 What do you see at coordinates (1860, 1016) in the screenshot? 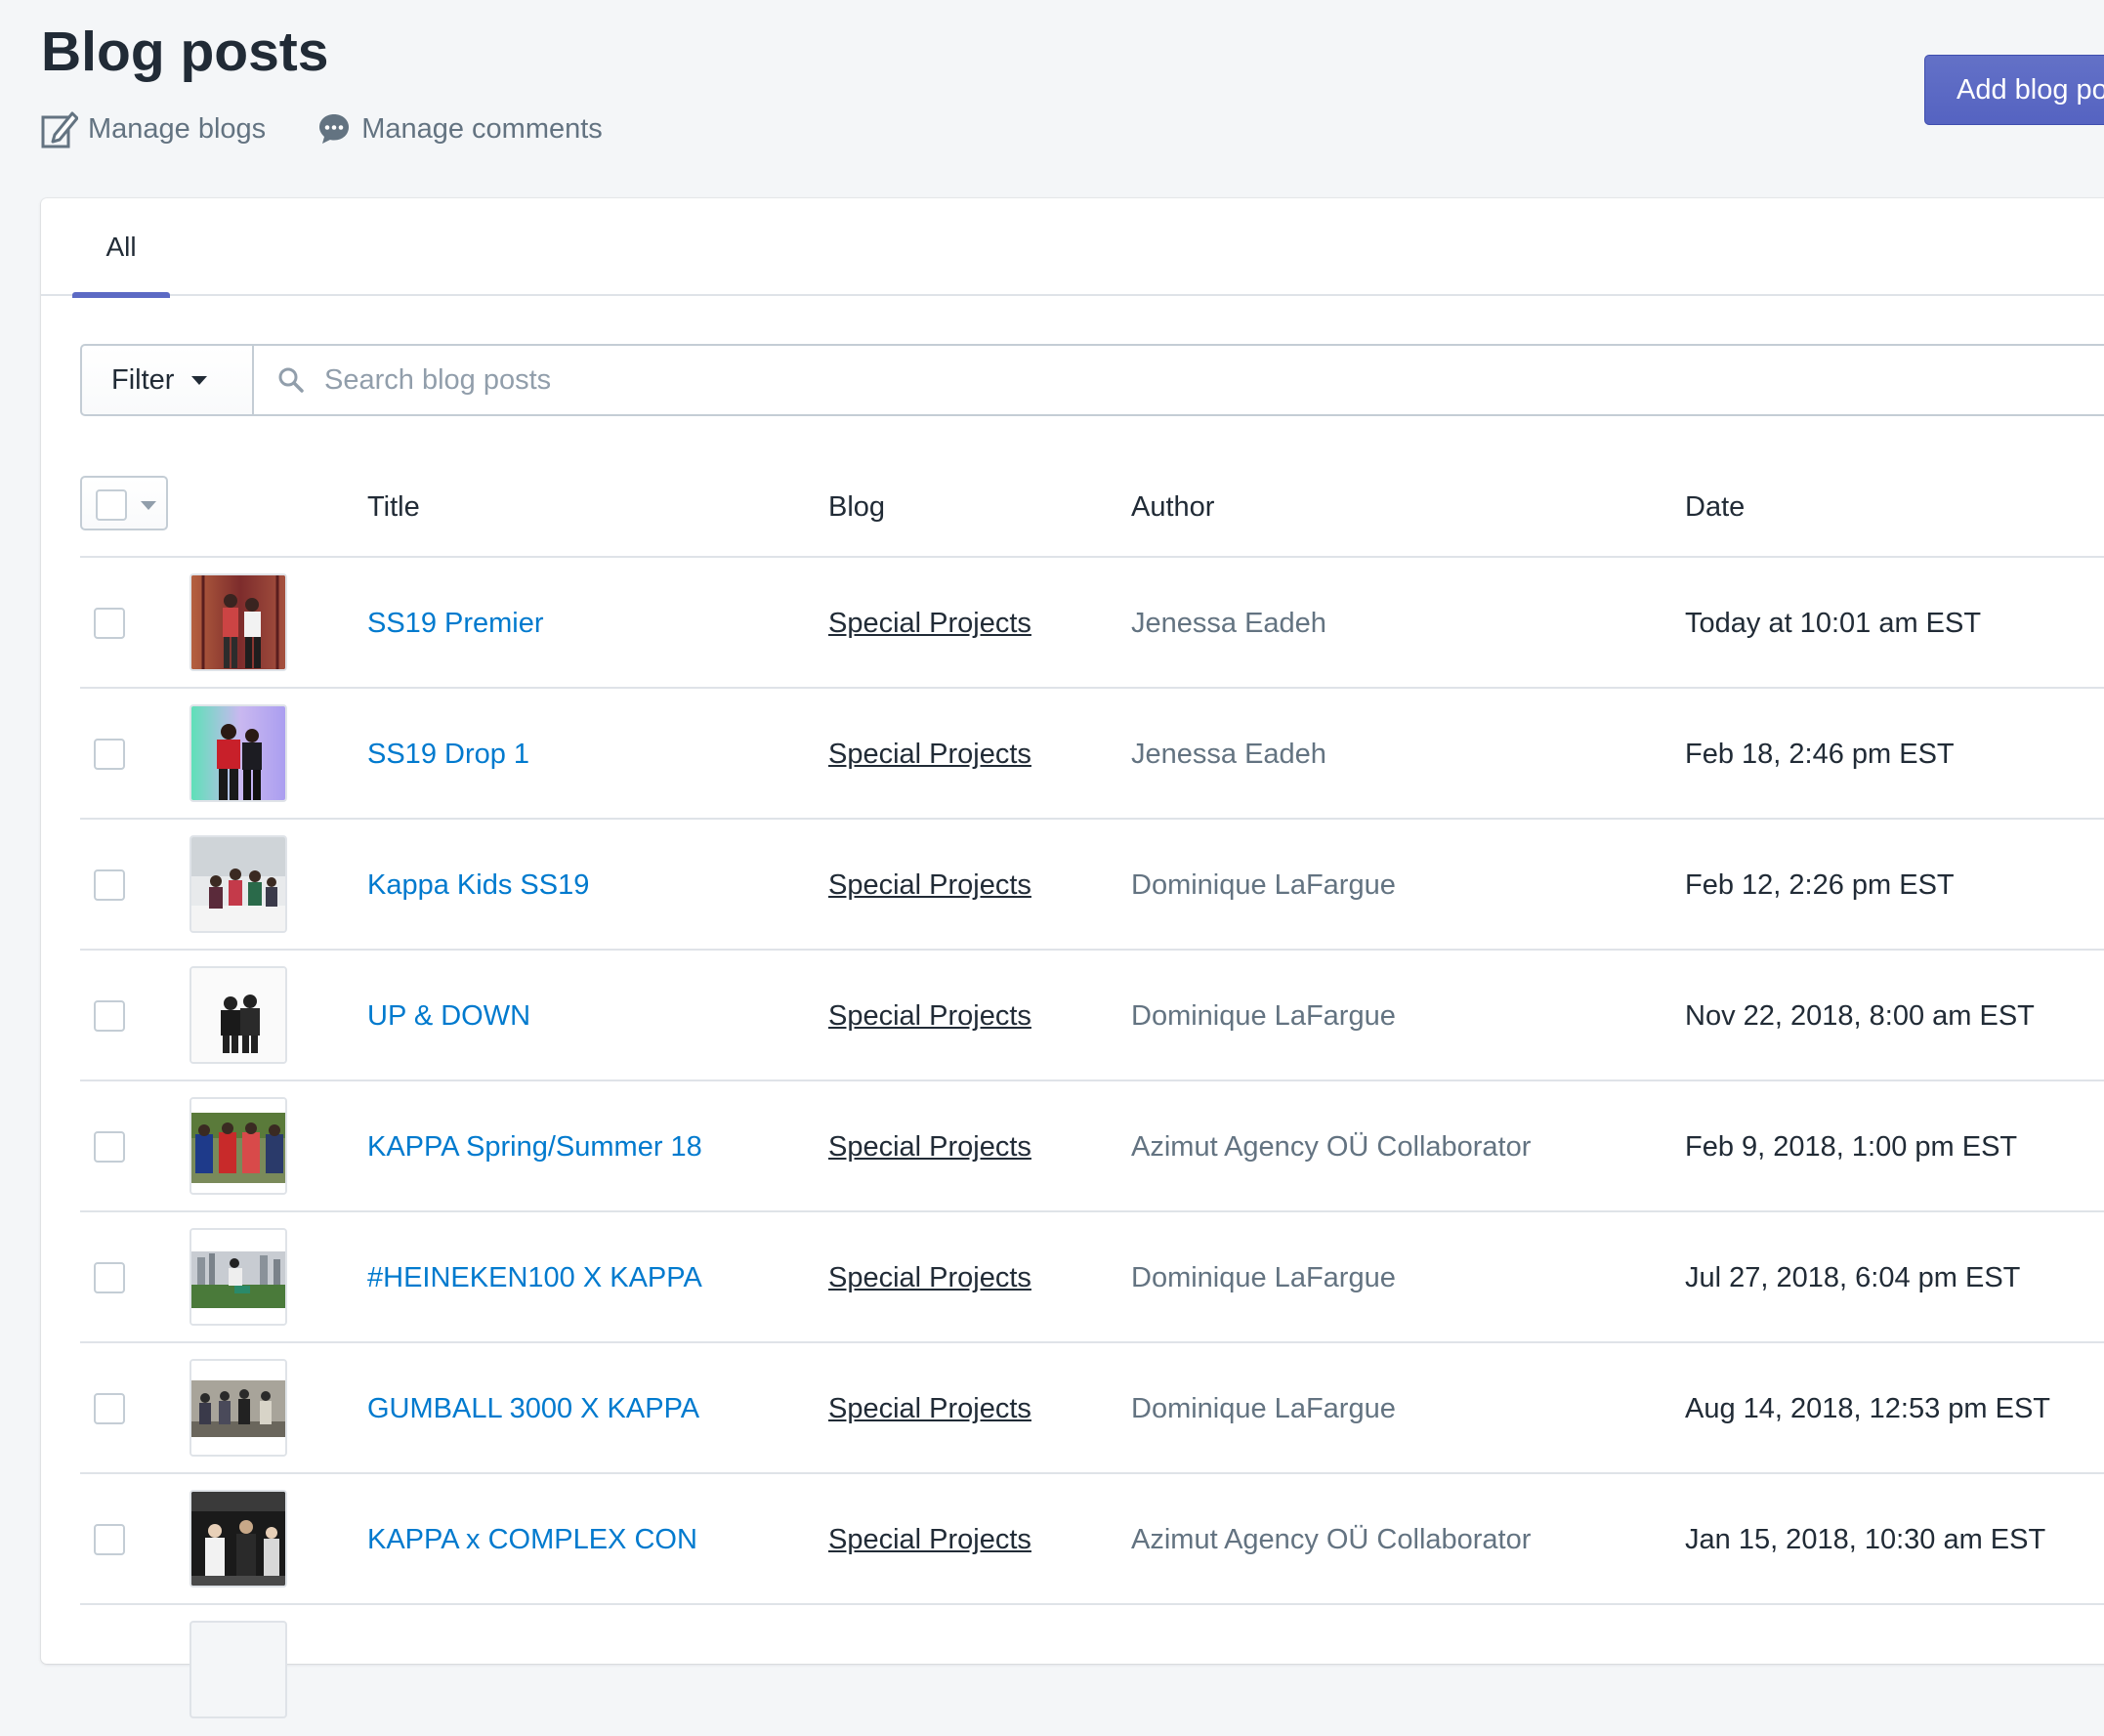
I see `post-date: Nov 22, 2018, 8:00 am EST` at bounding box center [1860, 1016].